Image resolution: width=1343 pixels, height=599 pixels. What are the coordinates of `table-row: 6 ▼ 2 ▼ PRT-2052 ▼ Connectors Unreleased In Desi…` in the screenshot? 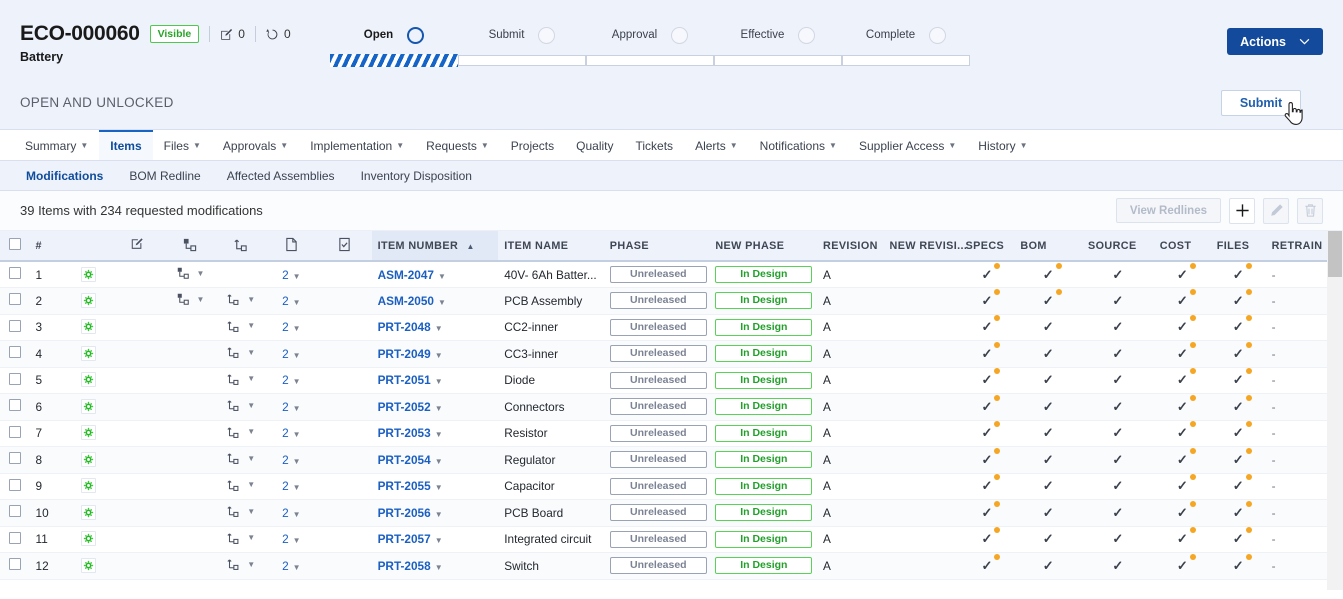 It's located at (663, 407).